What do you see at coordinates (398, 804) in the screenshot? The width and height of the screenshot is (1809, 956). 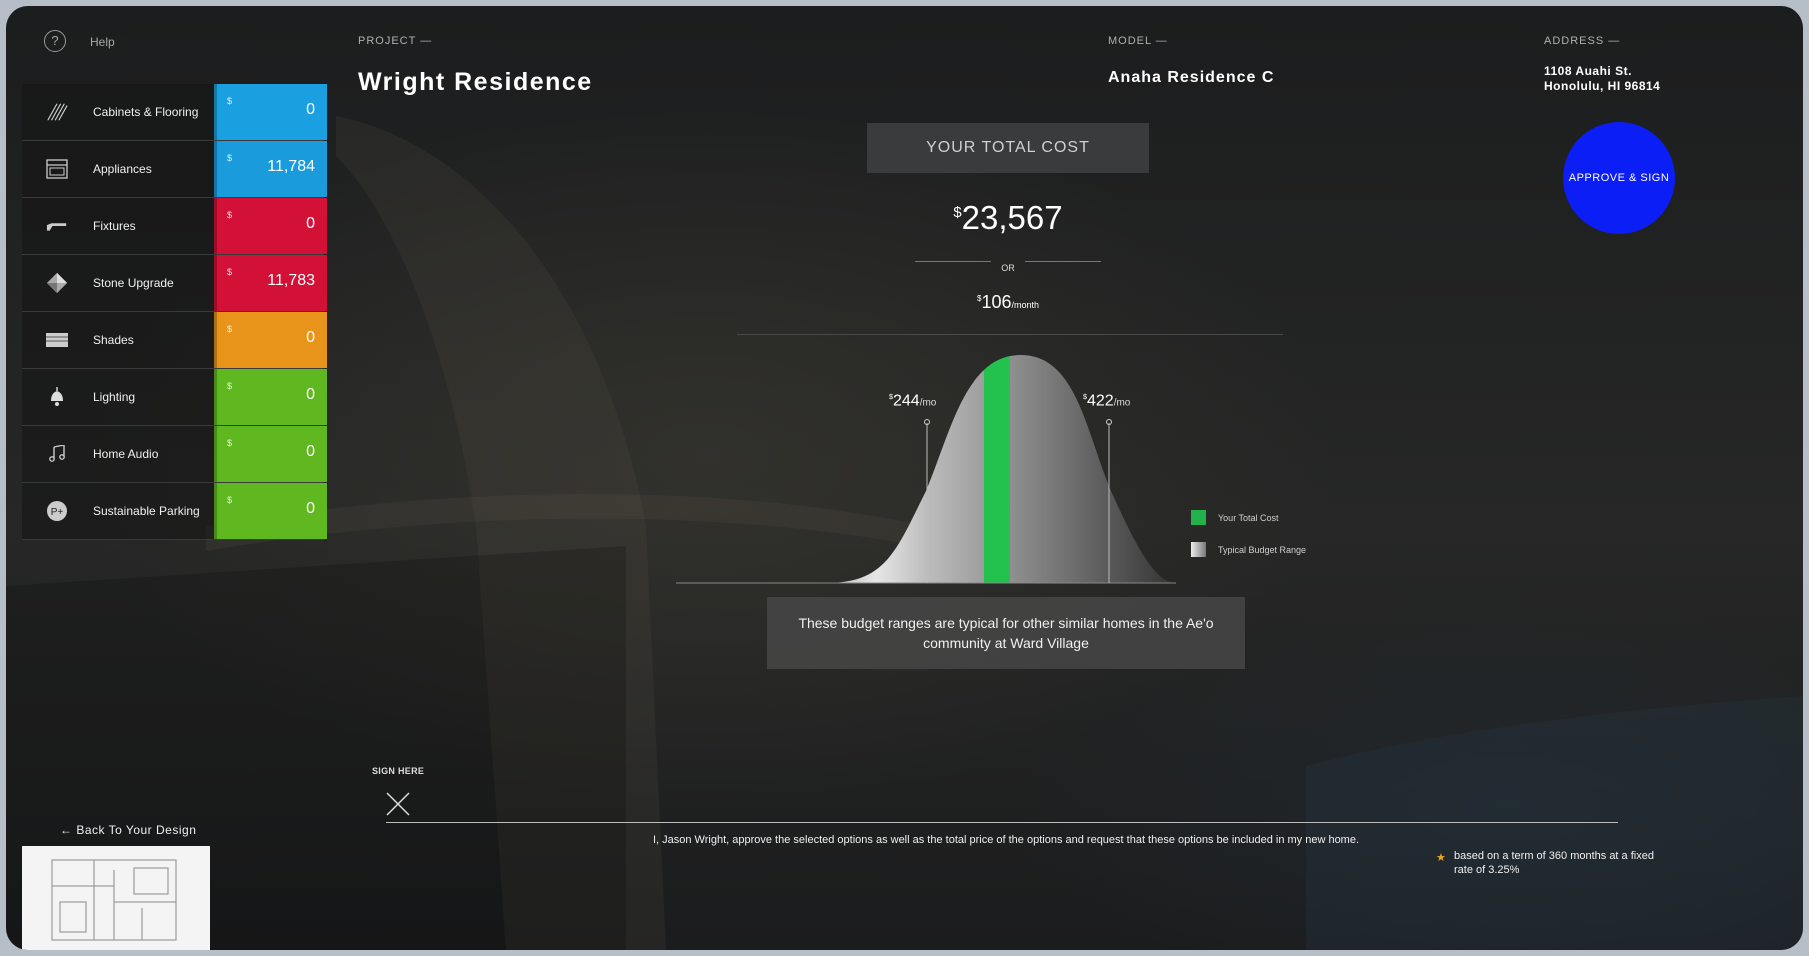 I see `sign-x-icon` at bounding box center [398, 804].